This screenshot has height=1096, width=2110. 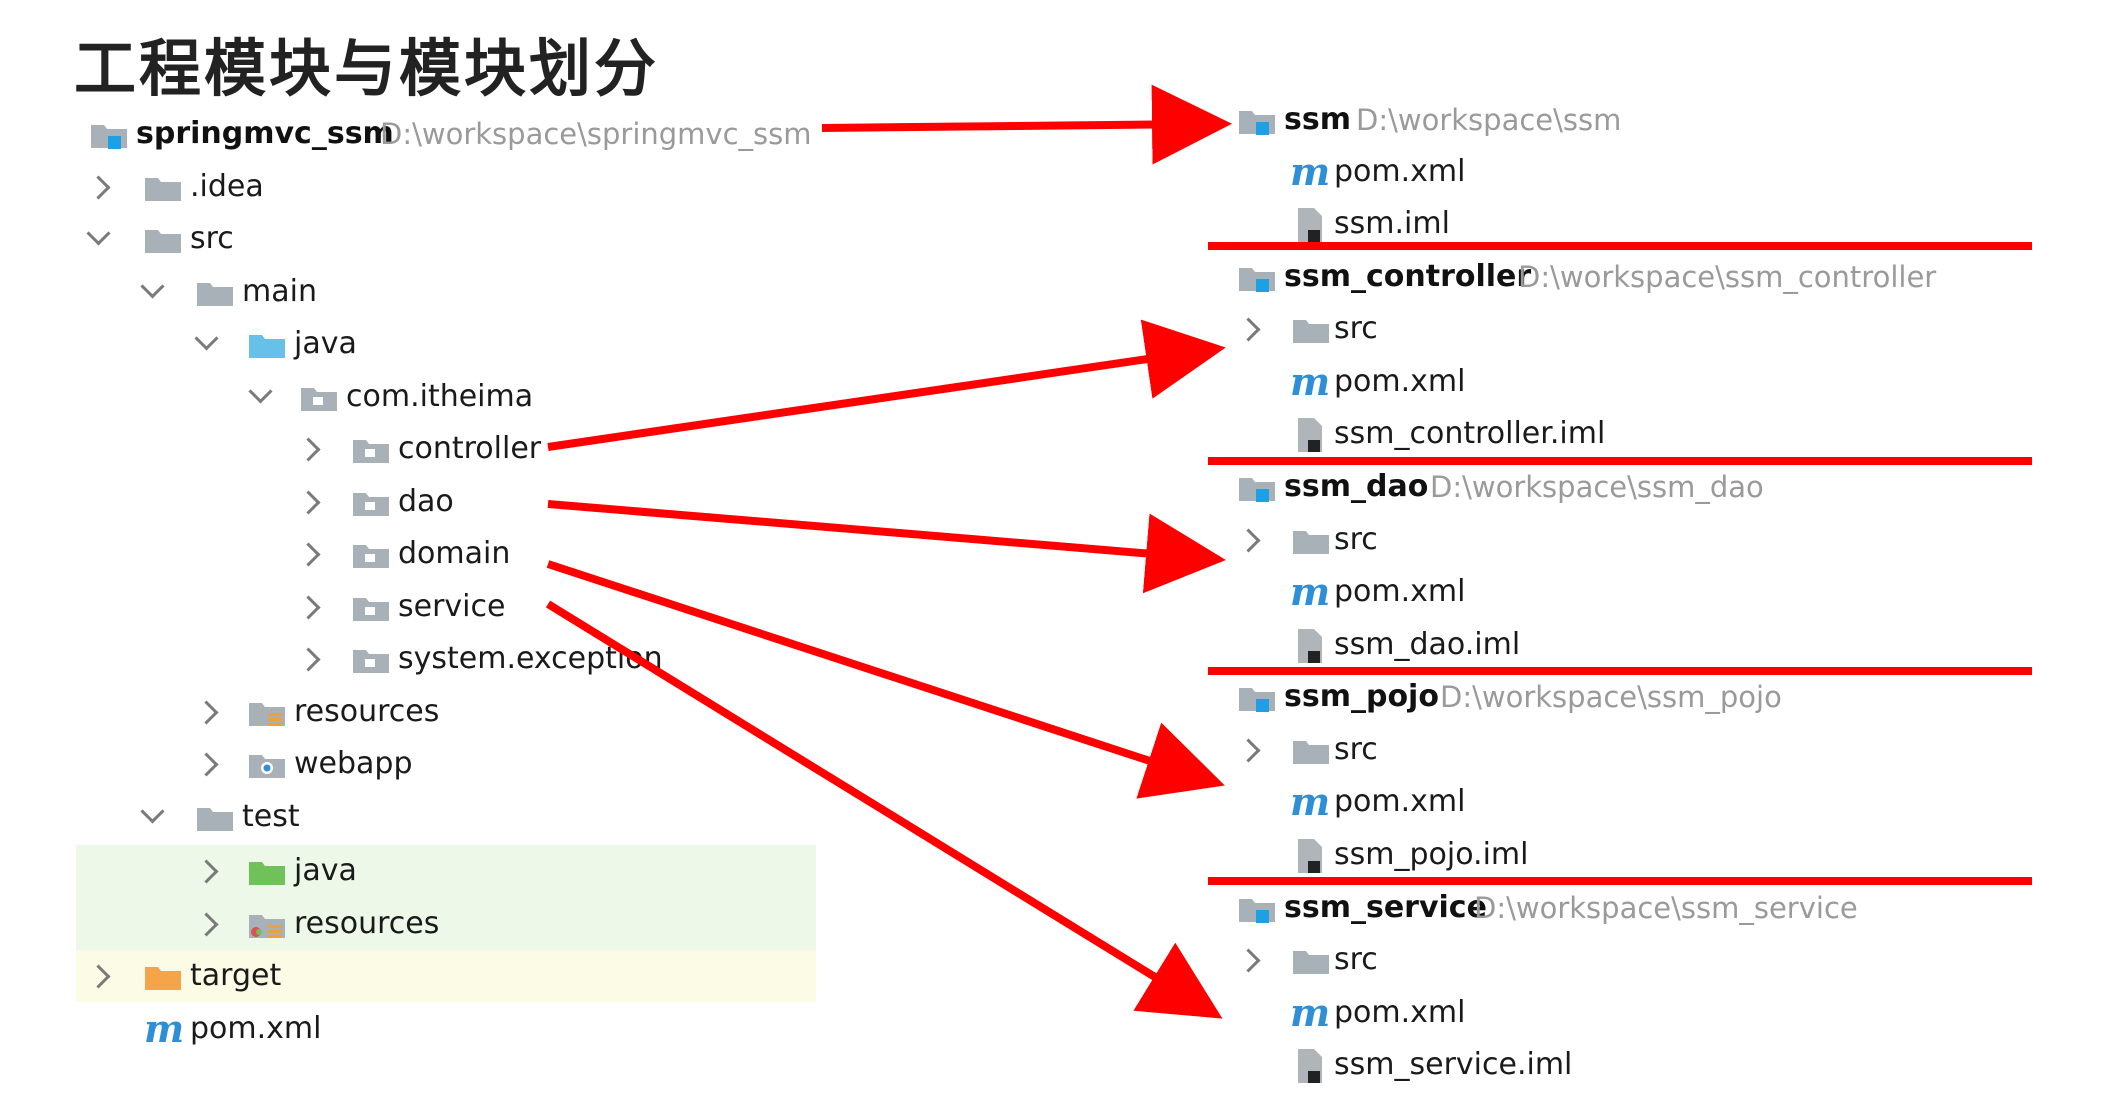 I want to click on arrow-controller-to-ssm-controller, so click(x=886, y=385).